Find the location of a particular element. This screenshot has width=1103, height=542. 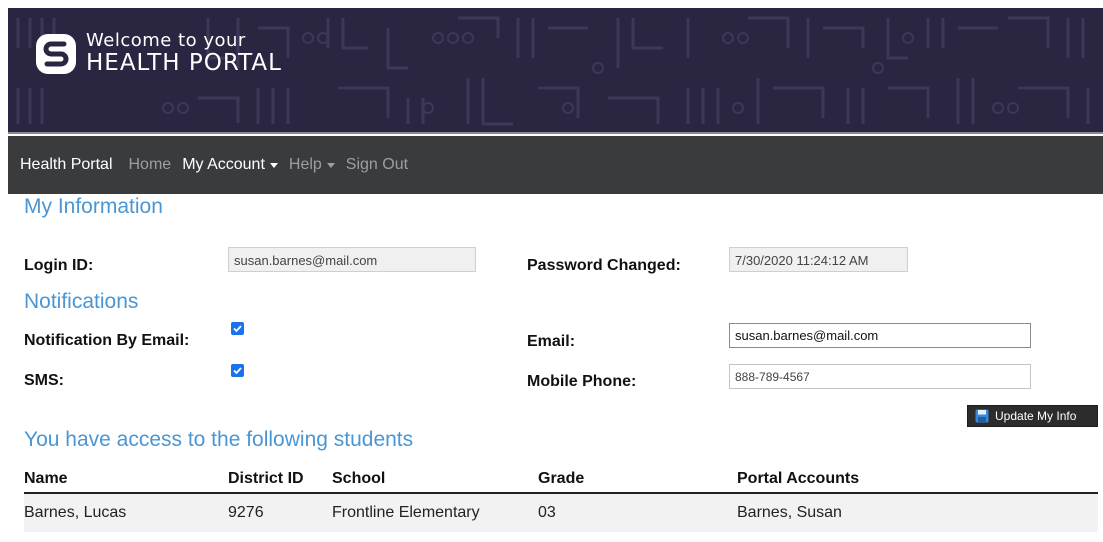

login-id-field: susan.barnes@mail.com is located at coordinates (352, 259).